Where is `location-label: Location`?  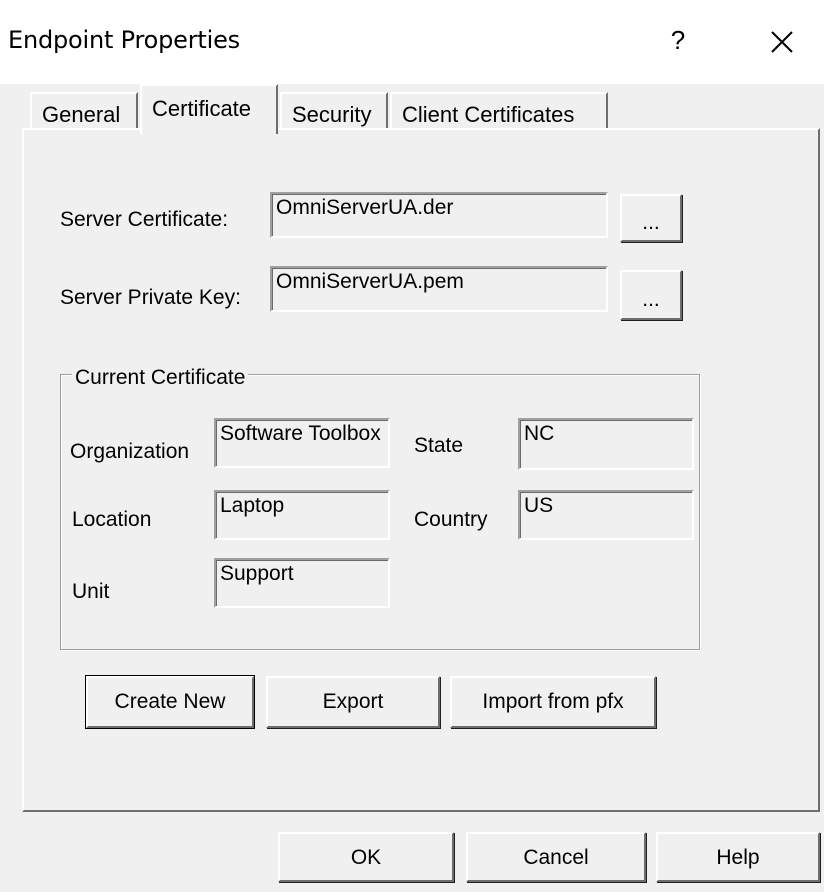 location-label: Location is located at coordinates (112, 519).